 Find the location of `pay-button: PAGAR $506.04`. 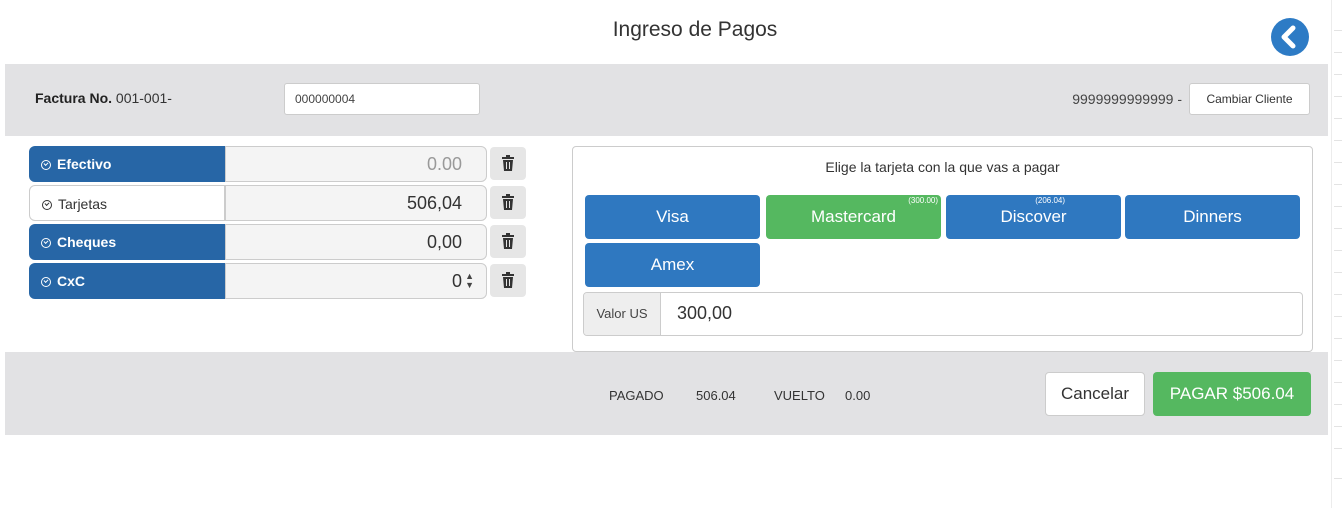

pay-button: PAGAR $506.04 is located at coordinates (1232, 394).